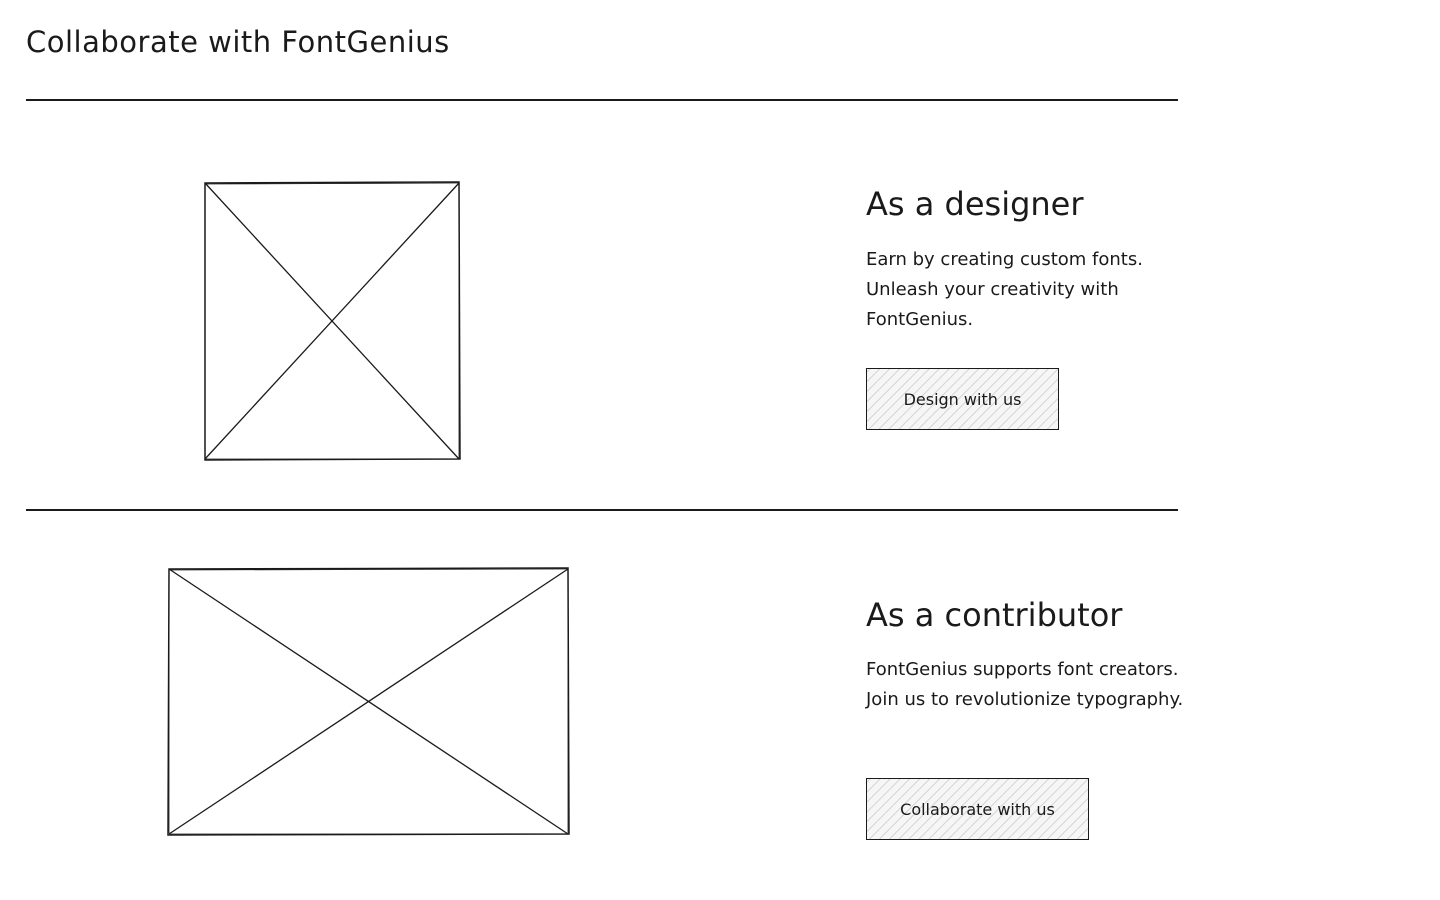 The width and height of the screenshot is (1440, 900). Describe the element at coordinates (994, 615) in the screenshot. I see `contributor-heading: As a contributor` at that location.